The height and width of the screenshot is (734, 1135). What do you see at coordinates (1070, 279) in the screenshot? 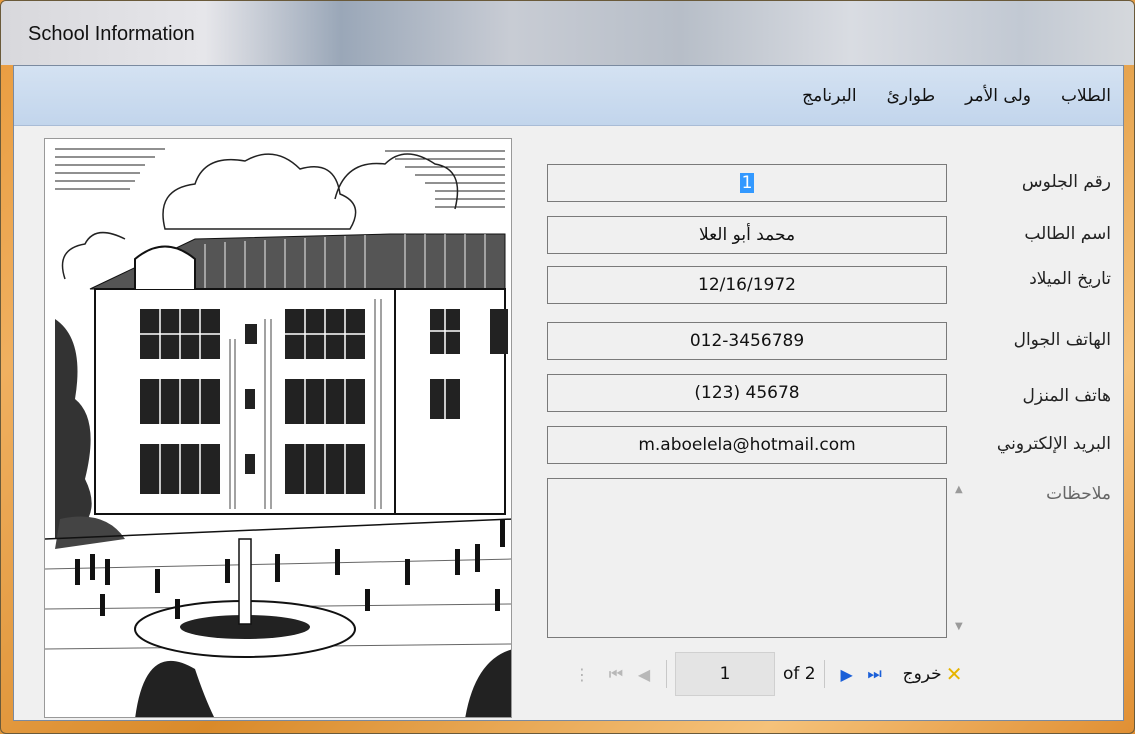
I see `birth-date-label: تاريخ الميلاد` at bounding box center [1070, 279].